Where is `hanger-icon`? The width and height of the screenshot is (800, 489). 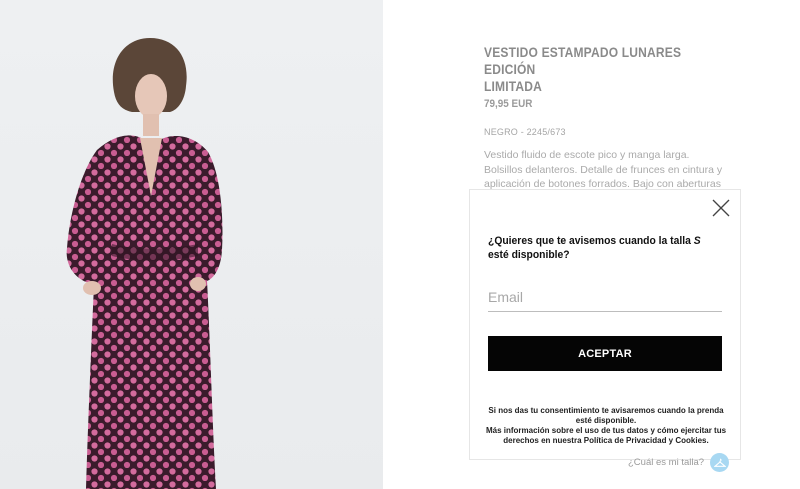
hanger-icon is located at coordinates (720, 462).